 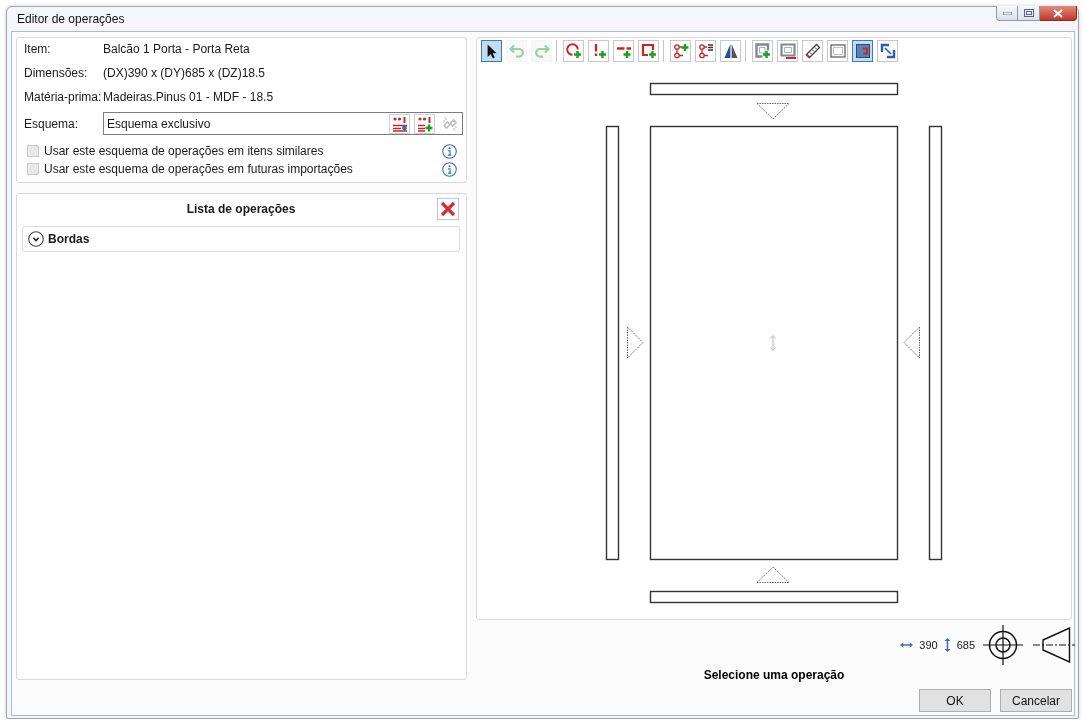 I want to click on circle-plus-icon, so click(x=573, y=51).